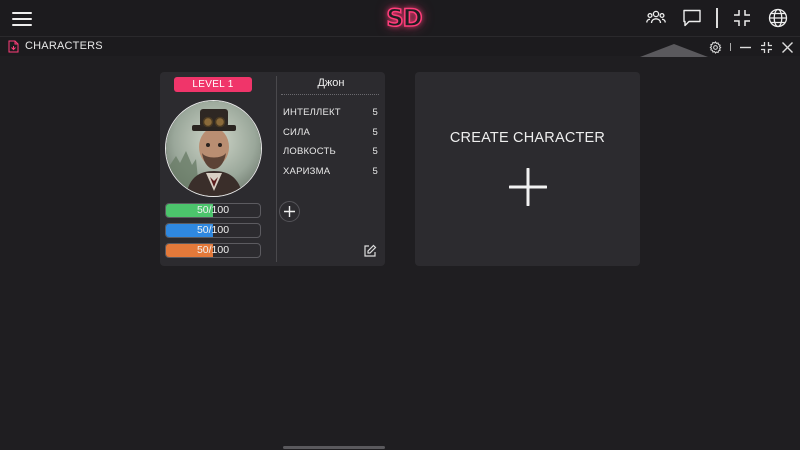 This screenshot has height=450, width=800. I want to click on toolbar-divider, so click(717, 18).